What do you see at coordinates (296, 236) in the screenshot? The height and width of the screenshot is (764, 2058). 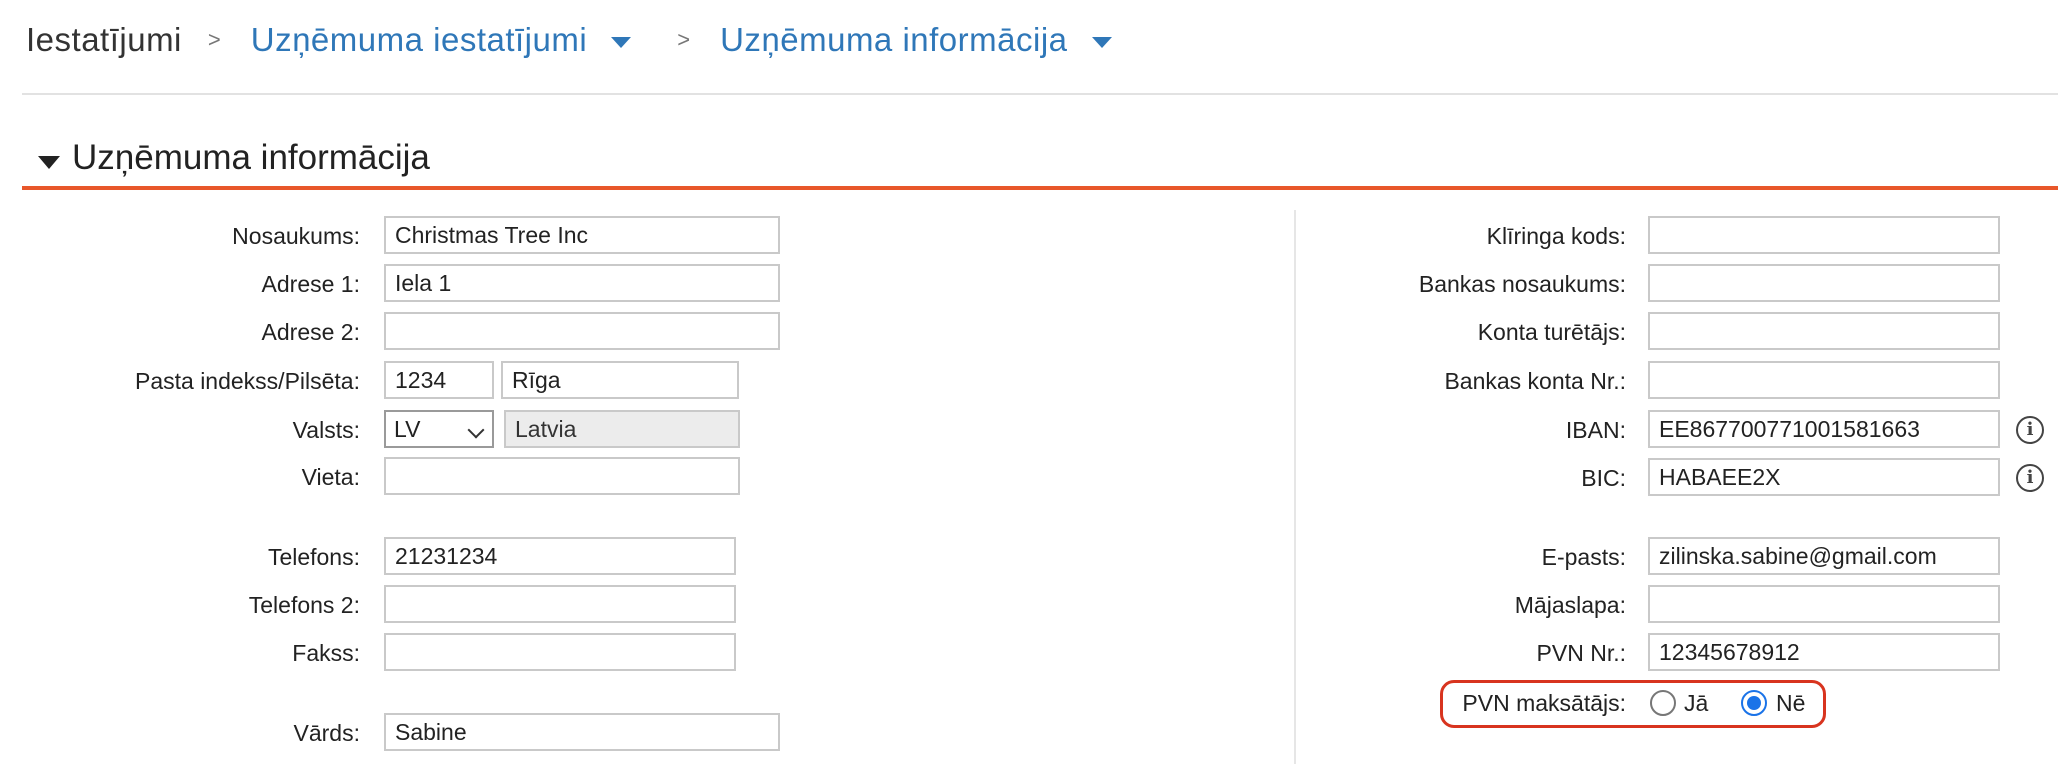 I see `name-label: Nosaukums:` at bounding box center [296, 236].